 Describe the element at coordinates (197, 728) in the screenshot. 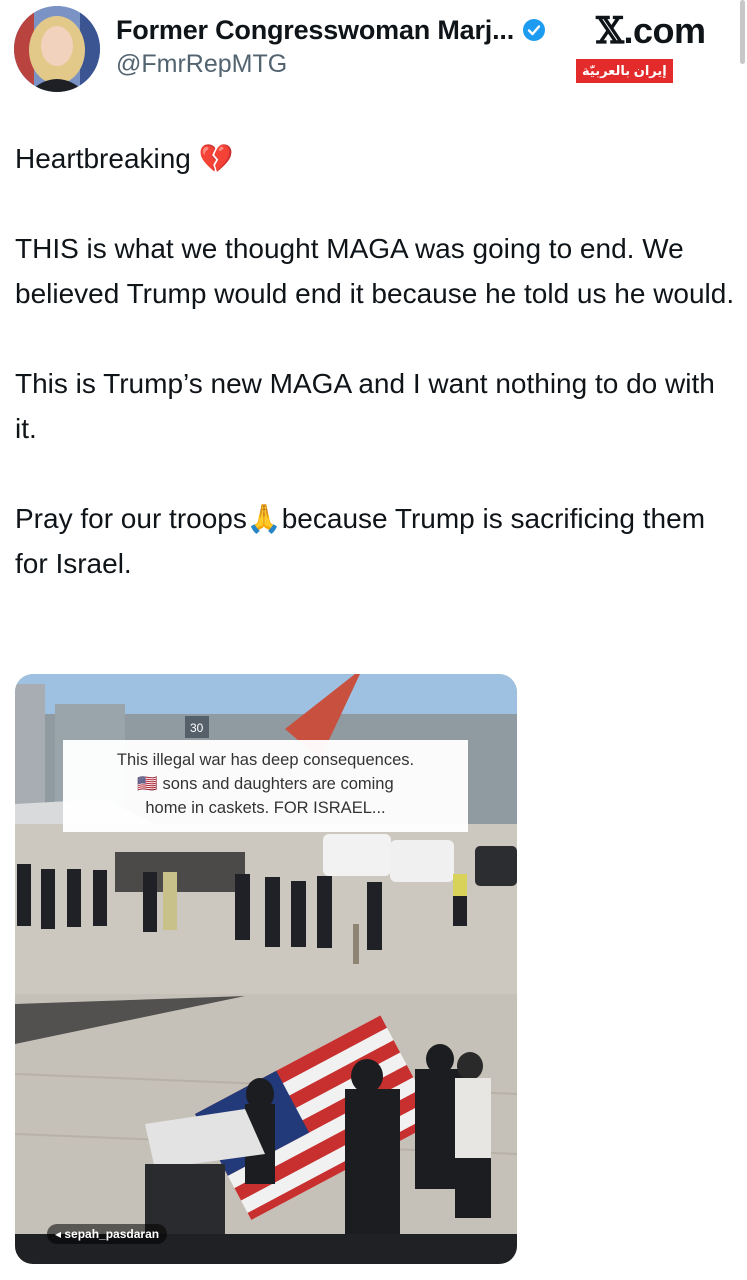

I see `gate-sign: 30` at that location.